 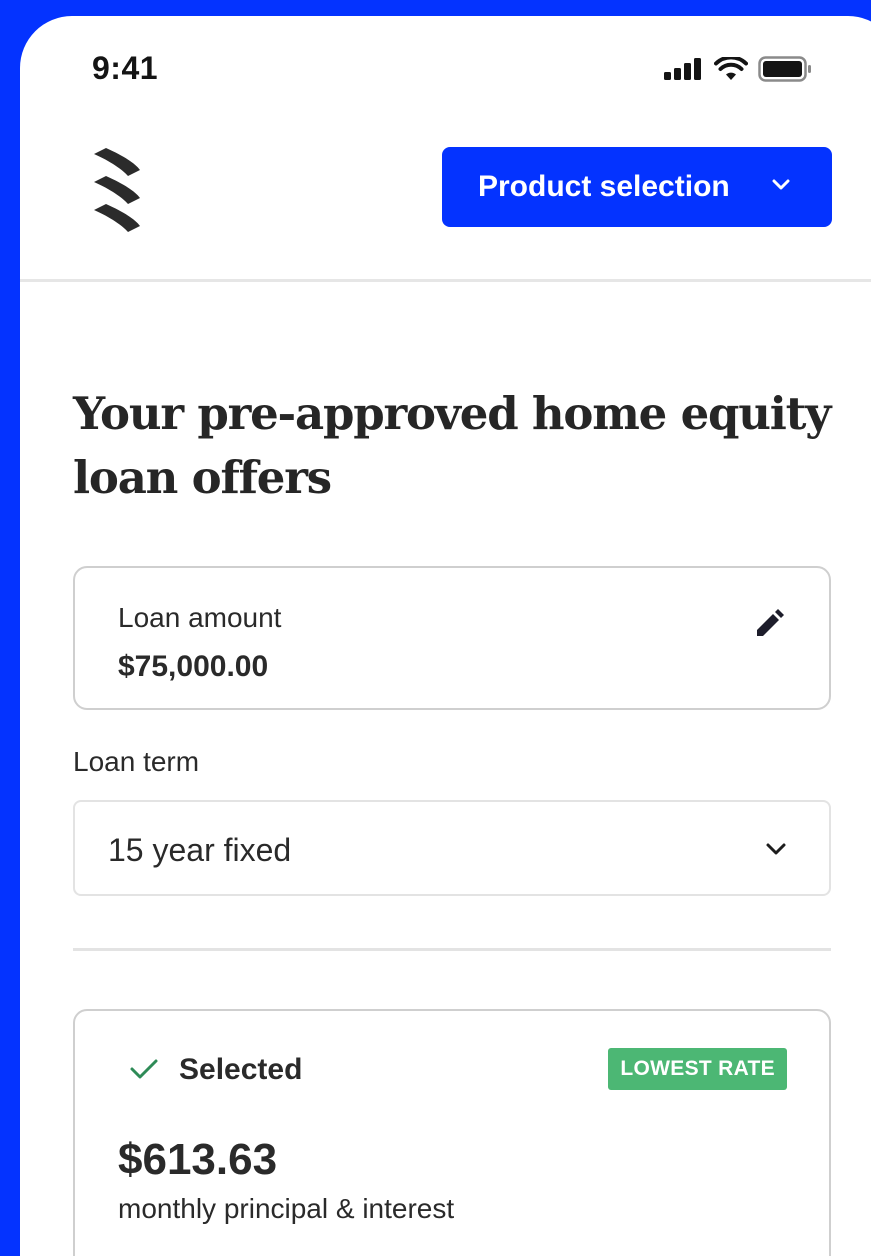 What do you see at coordinates (136, 761) in the screenshot?
I see `loan-term-label: Loan term` at bounding box center [136, 761].